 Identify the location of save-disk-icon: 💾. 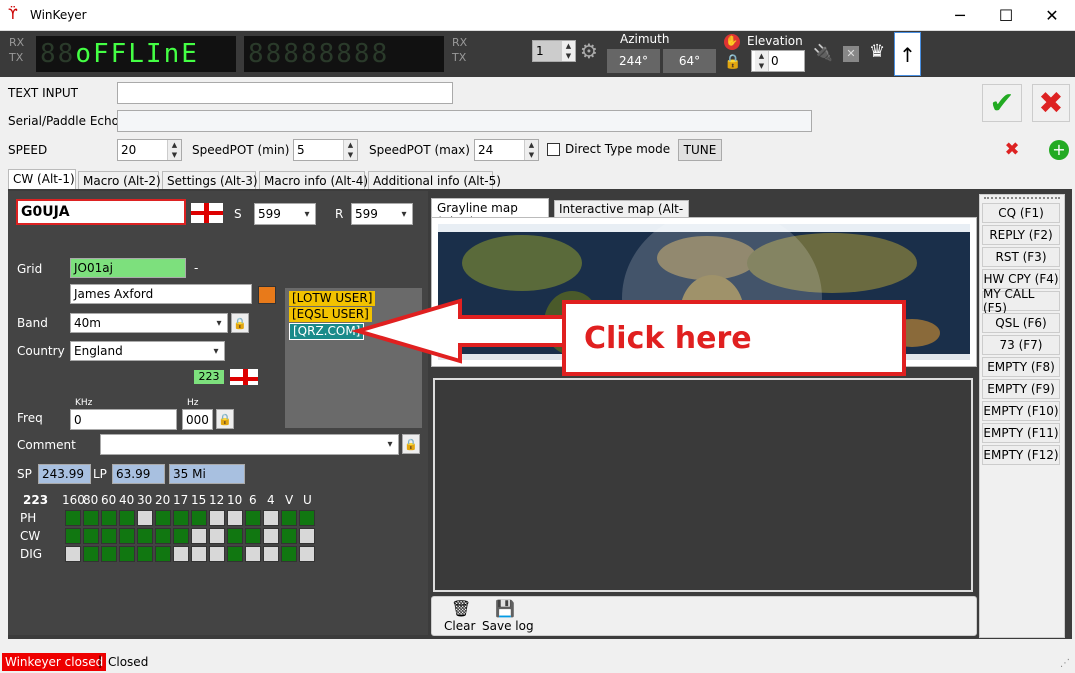
(505, 608).